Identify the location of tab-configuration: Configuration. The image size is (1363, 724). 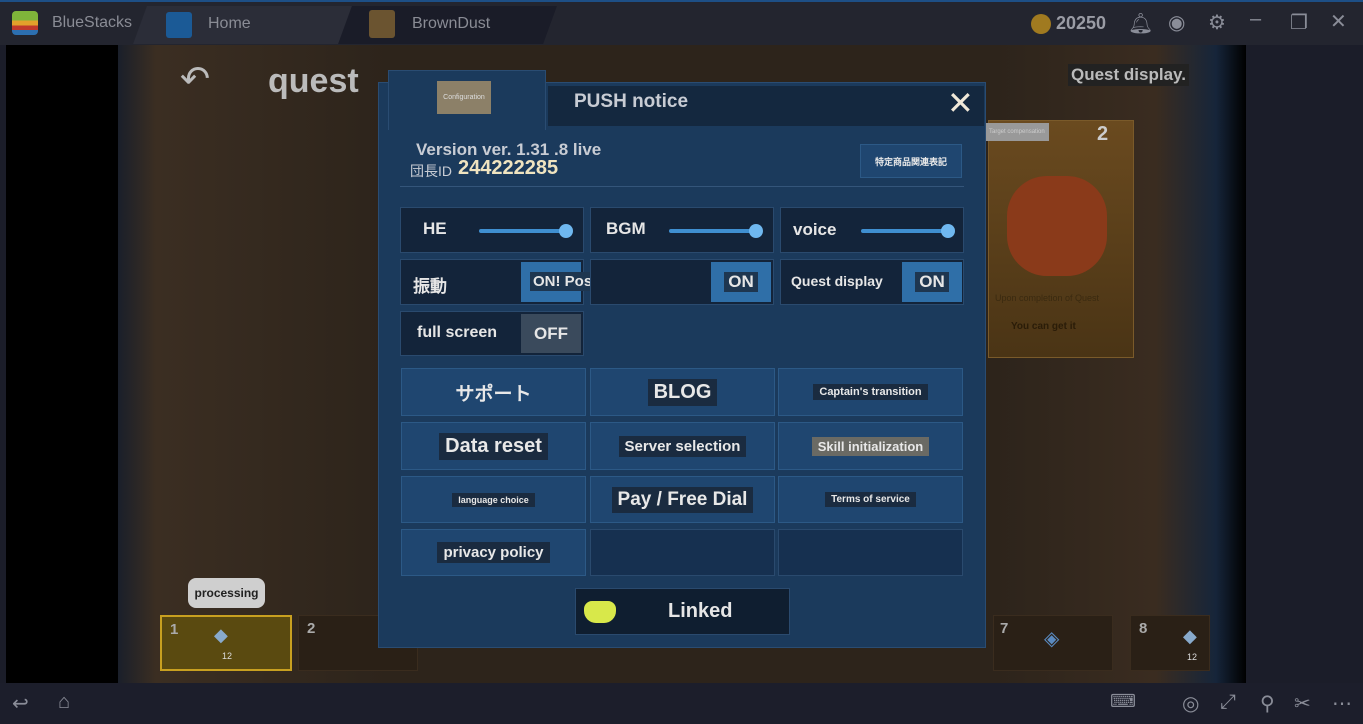
(467, 100).